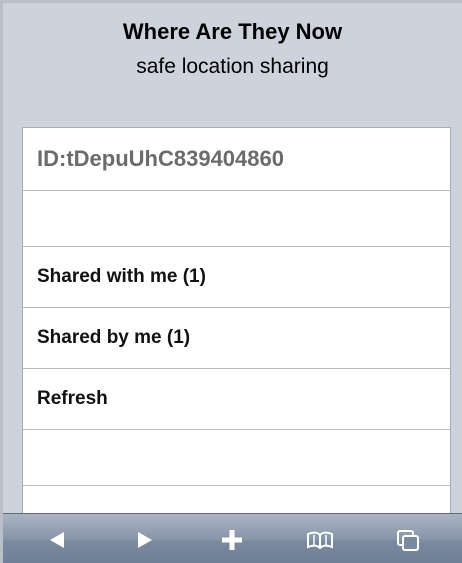  I want to click on shared-by-me-item: Shared by me (1), so click(236, 338).